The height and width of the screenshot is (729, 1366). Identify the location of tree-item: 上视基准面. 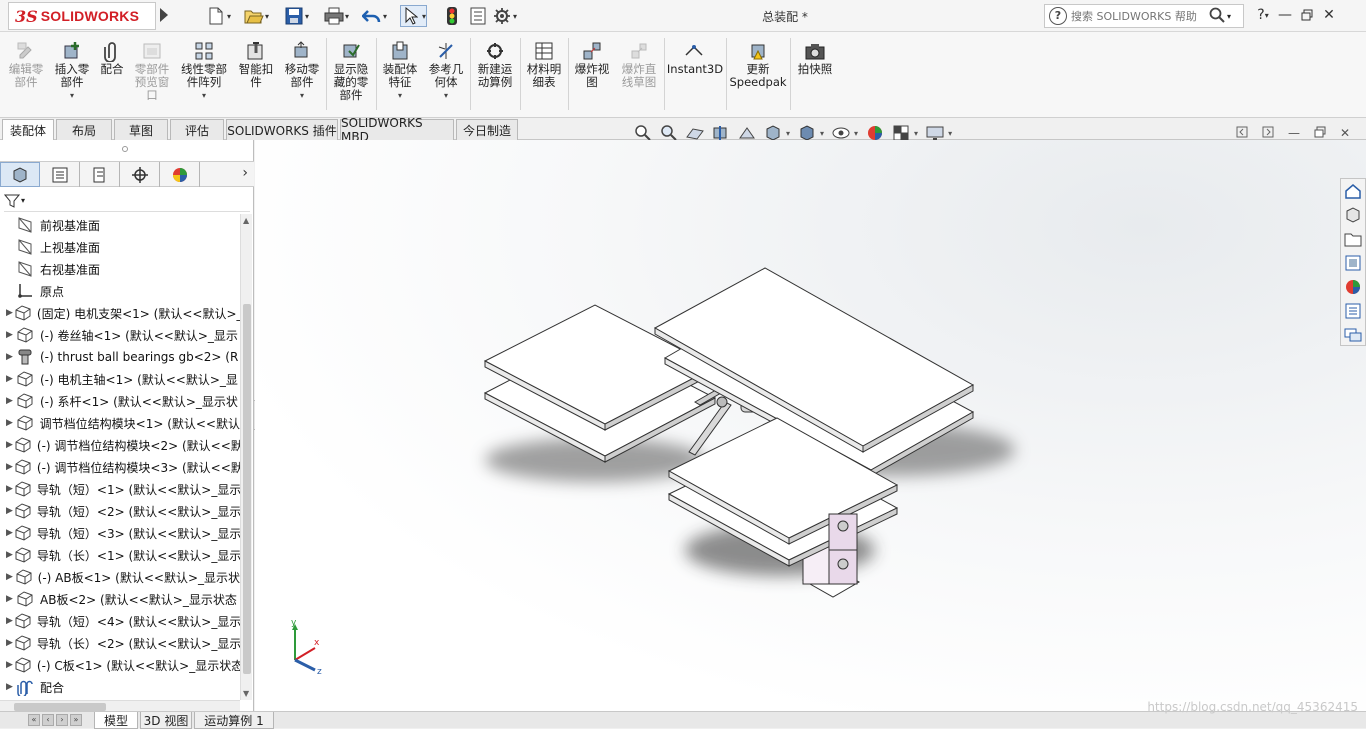
(120, 247).